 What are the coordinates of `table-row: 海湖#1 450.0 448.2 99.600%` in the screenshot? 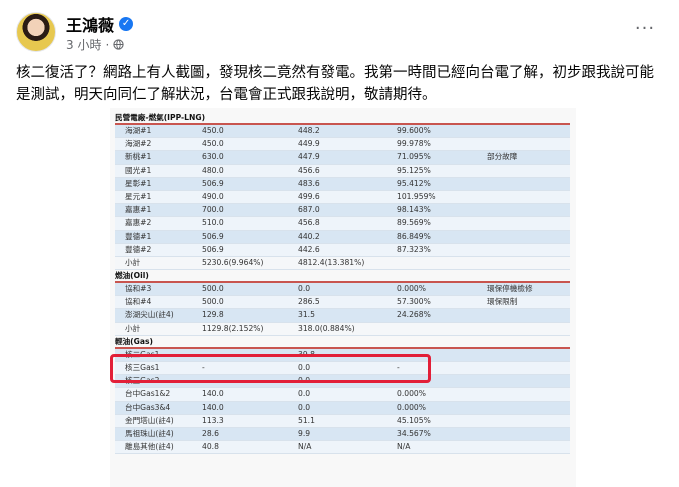 It's located at (342, 132).